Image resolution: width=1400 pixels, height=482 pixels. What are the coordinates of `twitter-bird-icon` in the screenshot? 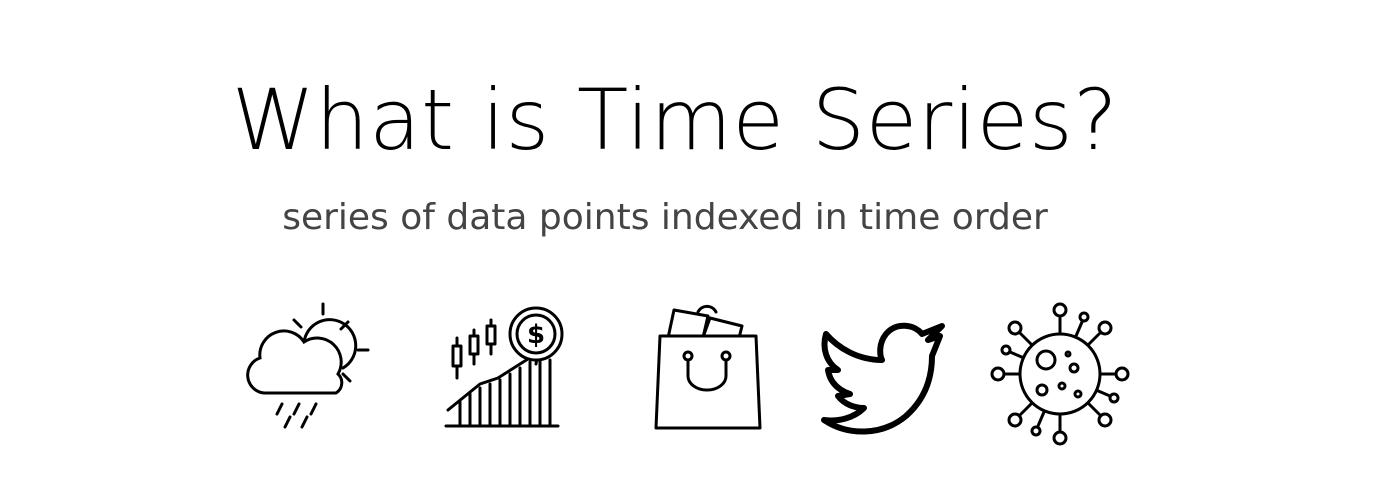 It's located at (883, 368).